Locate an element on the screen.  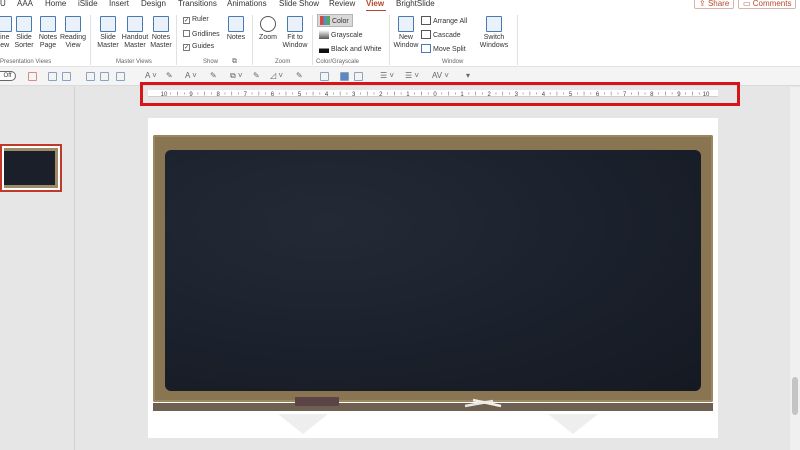
reading-view-icon is located at coordinates (73, 24).